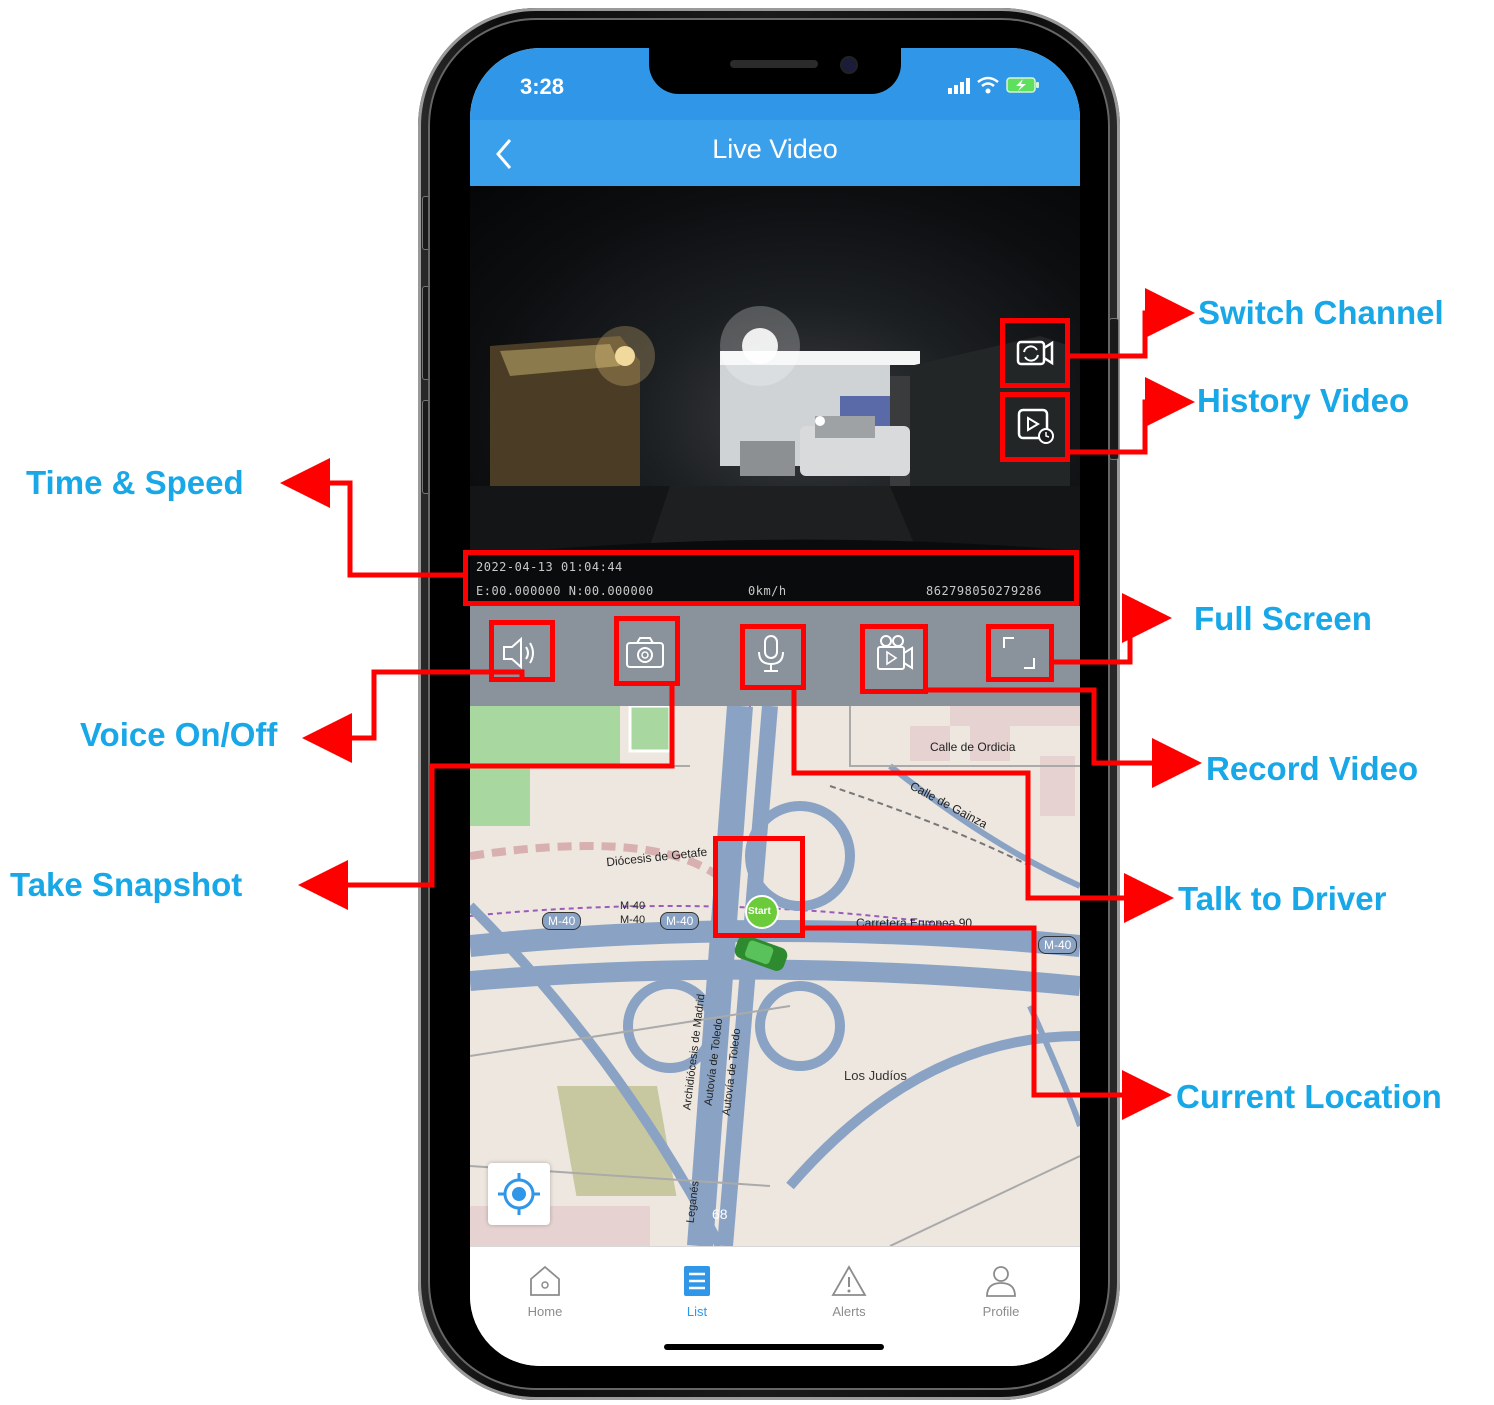 This screenshot has width=1494, height=1405. What do you see at coordinates (1312, 768) in the screenshot?
I see `annotation-record-video: Record Video` at bounding box center [1312, 768].